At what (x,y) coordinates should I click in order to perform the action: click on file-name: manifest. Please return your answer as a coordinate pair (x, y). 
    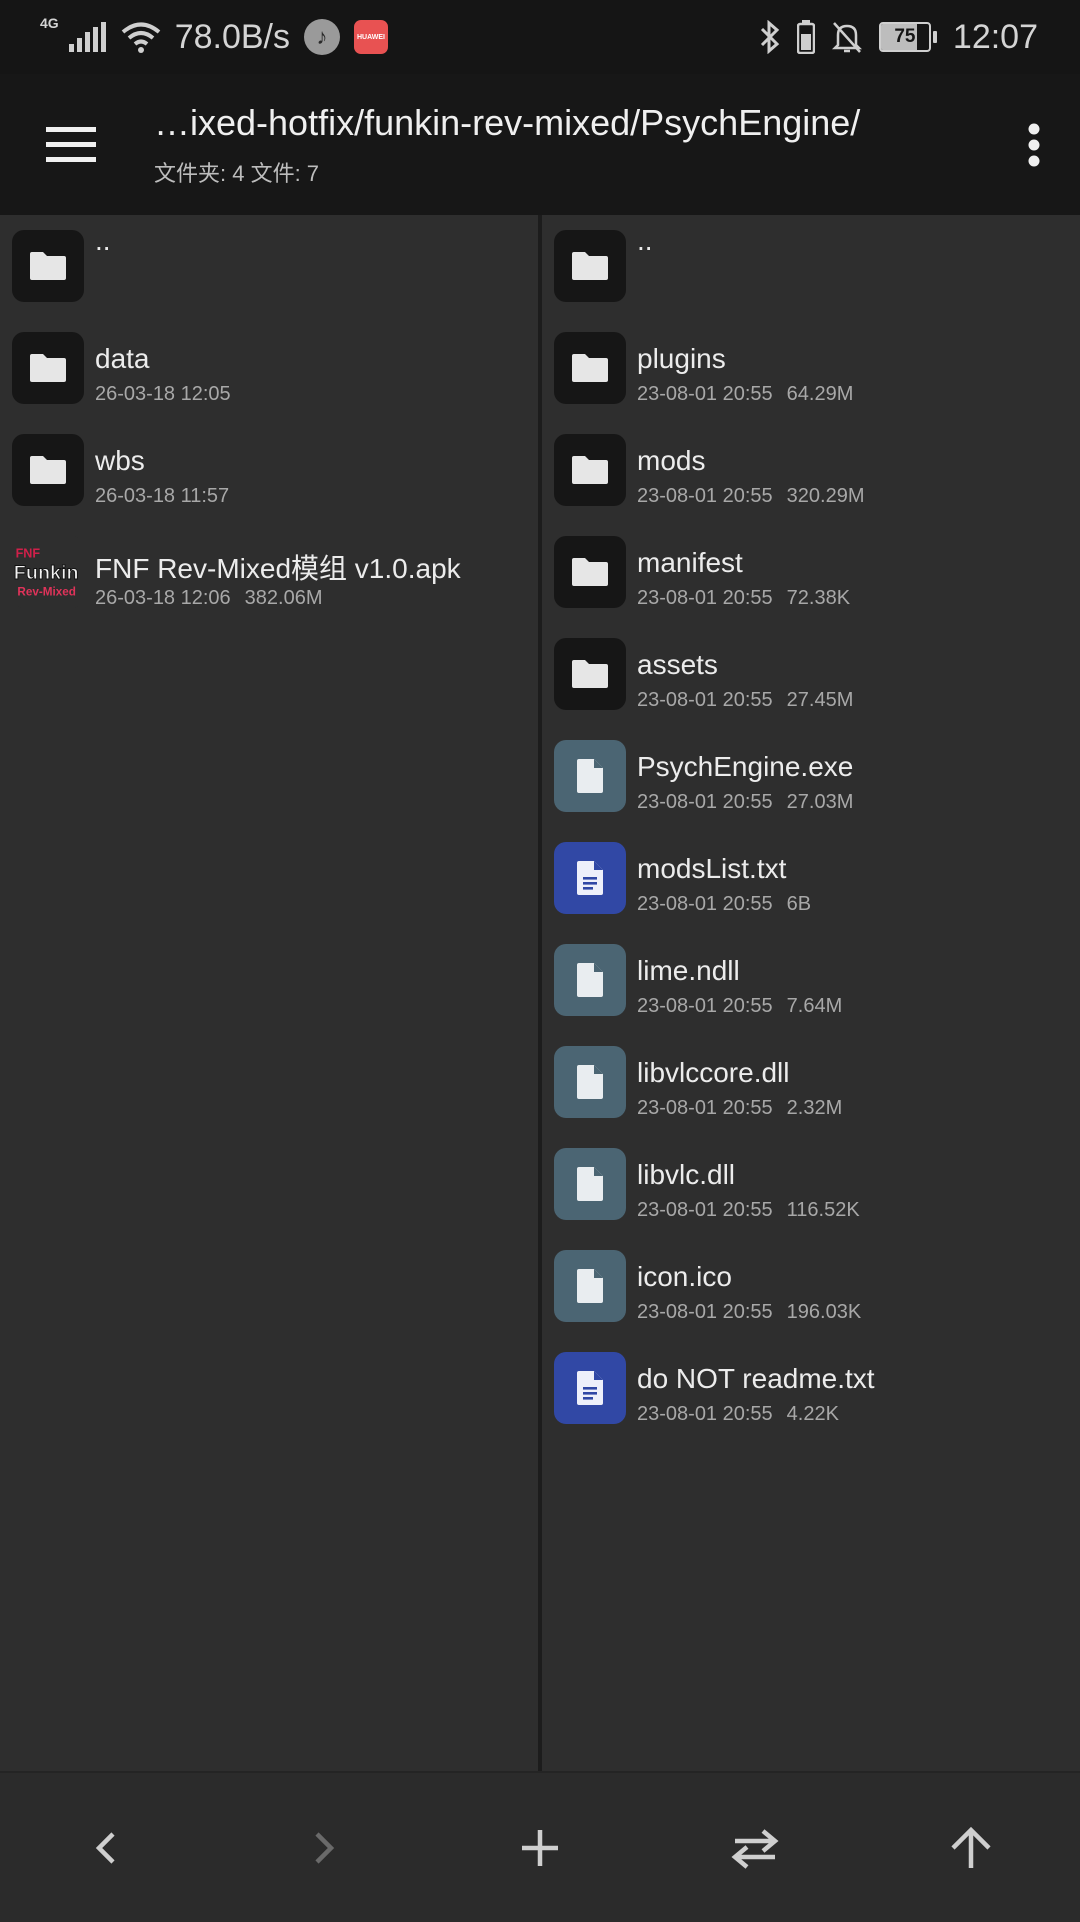
    Looking at the image, I should click on (690, 562).